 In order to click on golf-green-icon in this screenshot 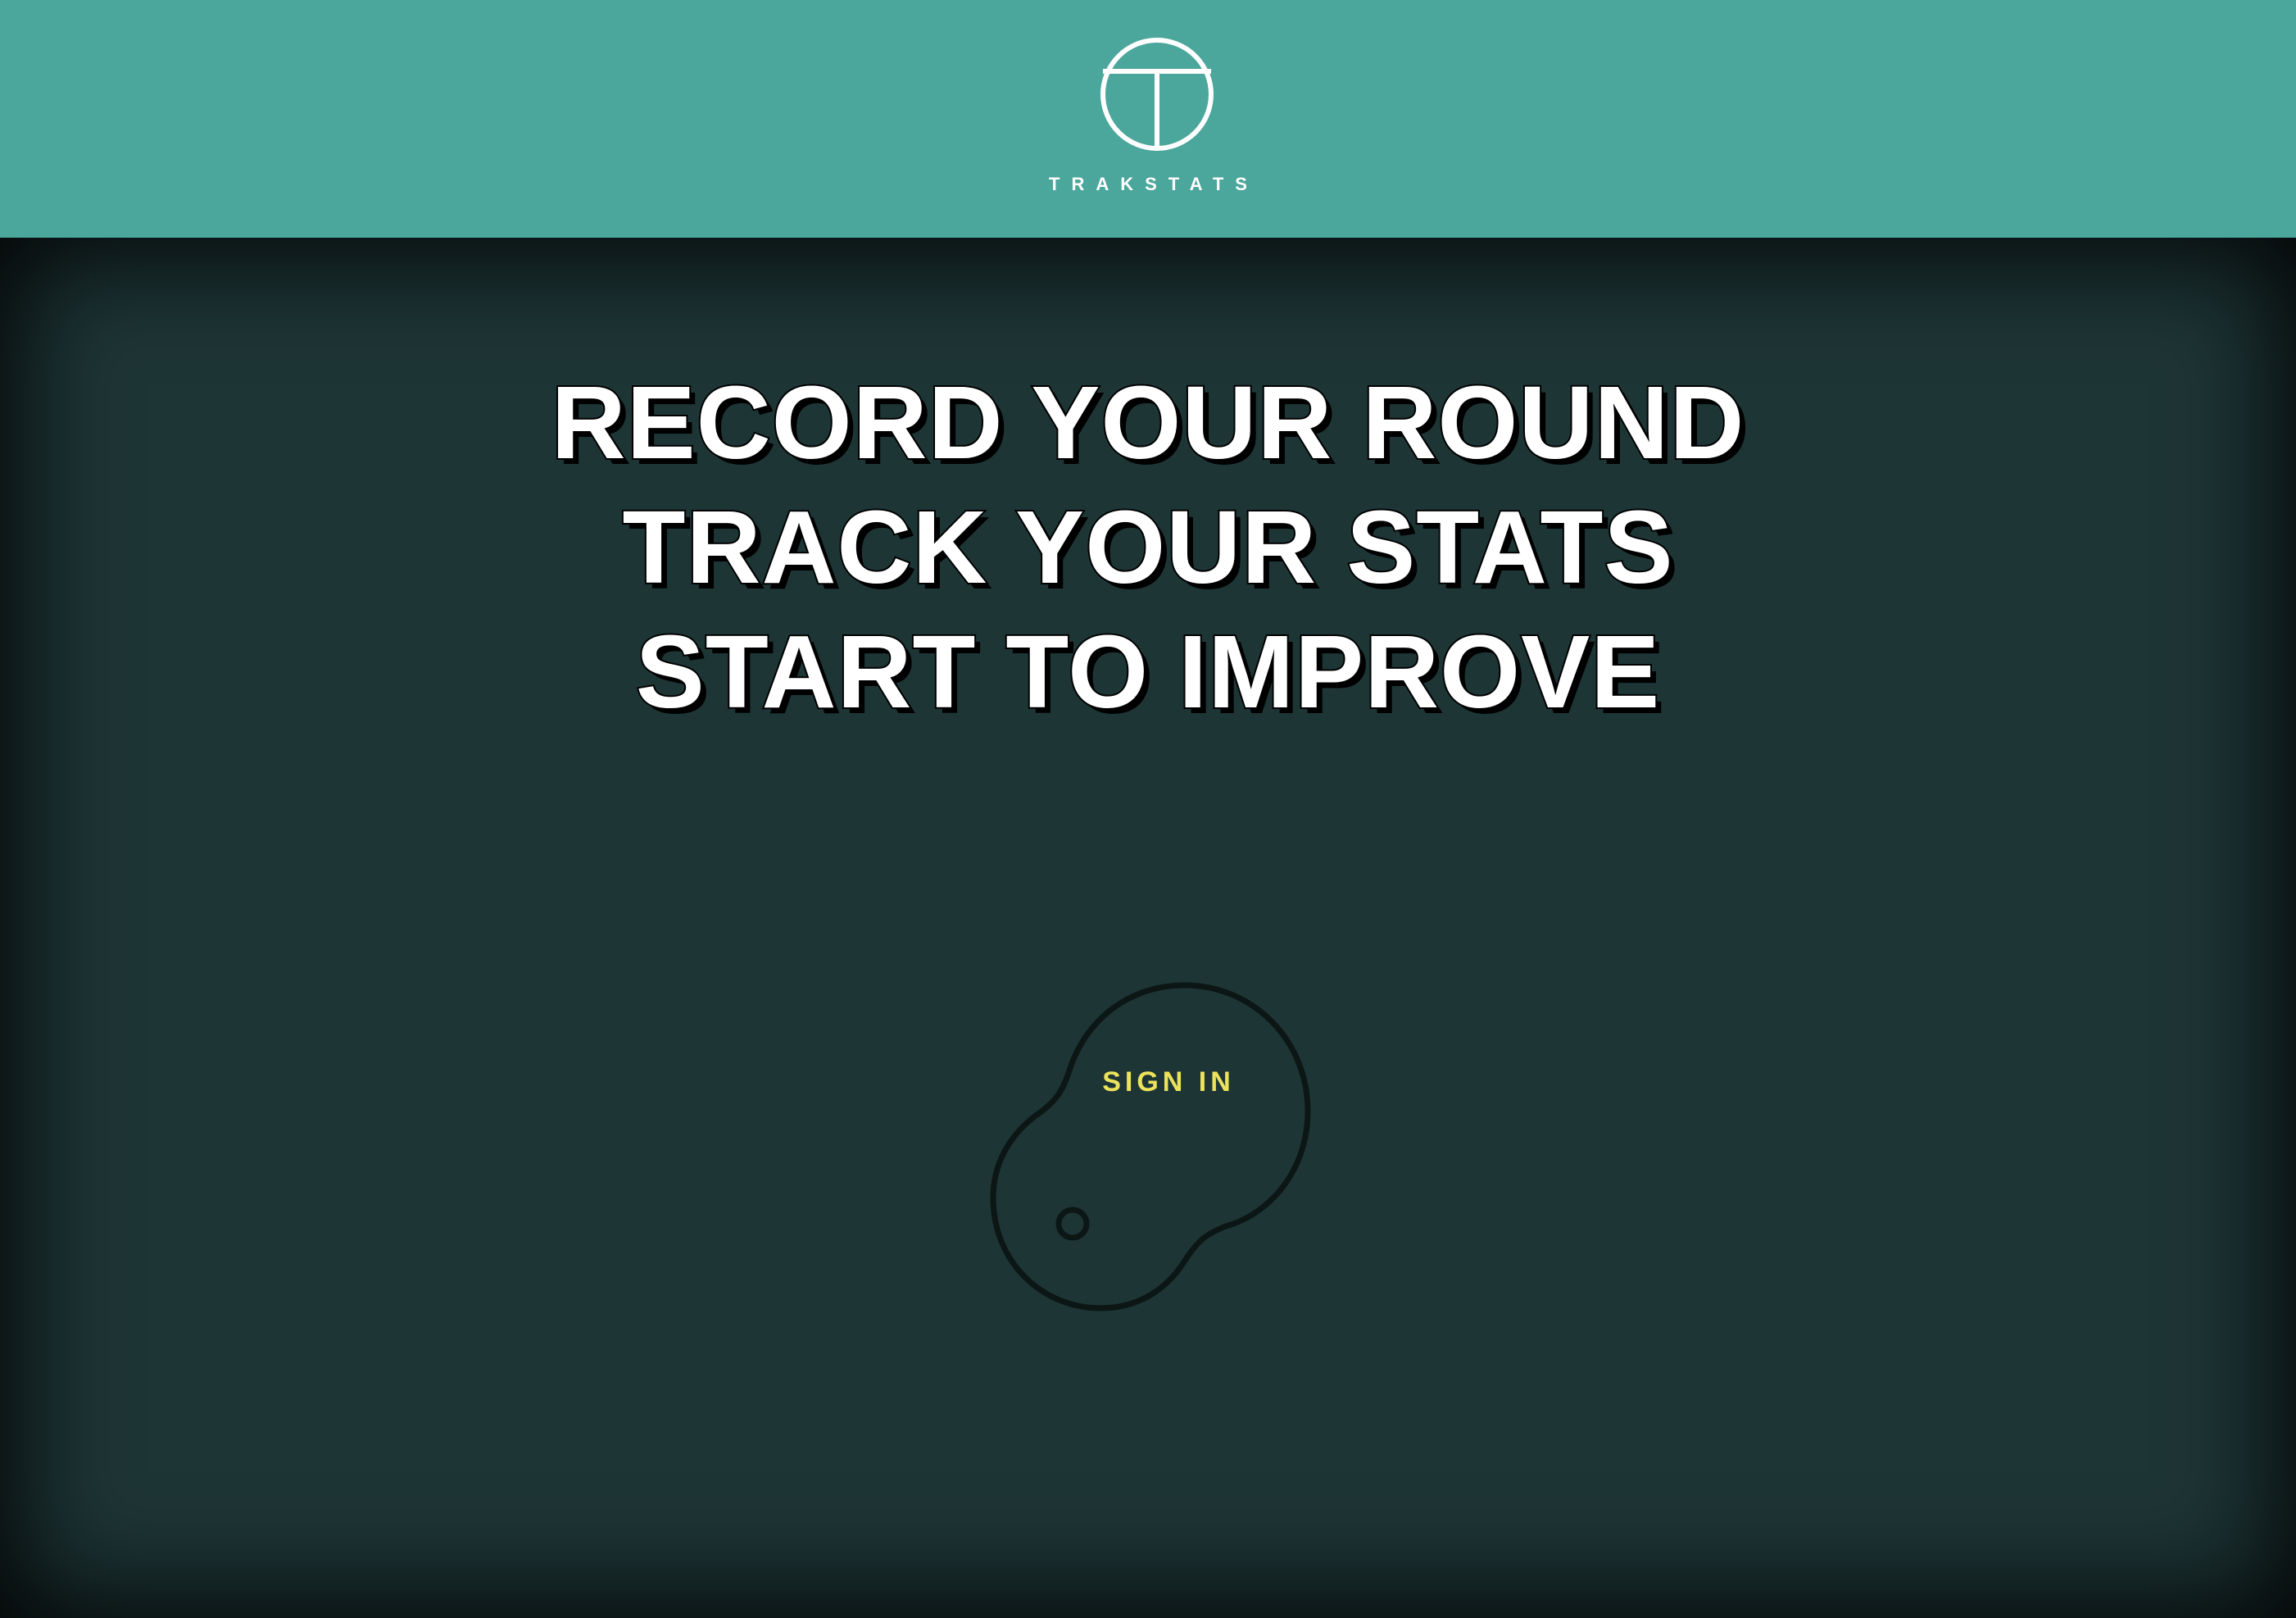, I will do `click(1150, 1146)`.